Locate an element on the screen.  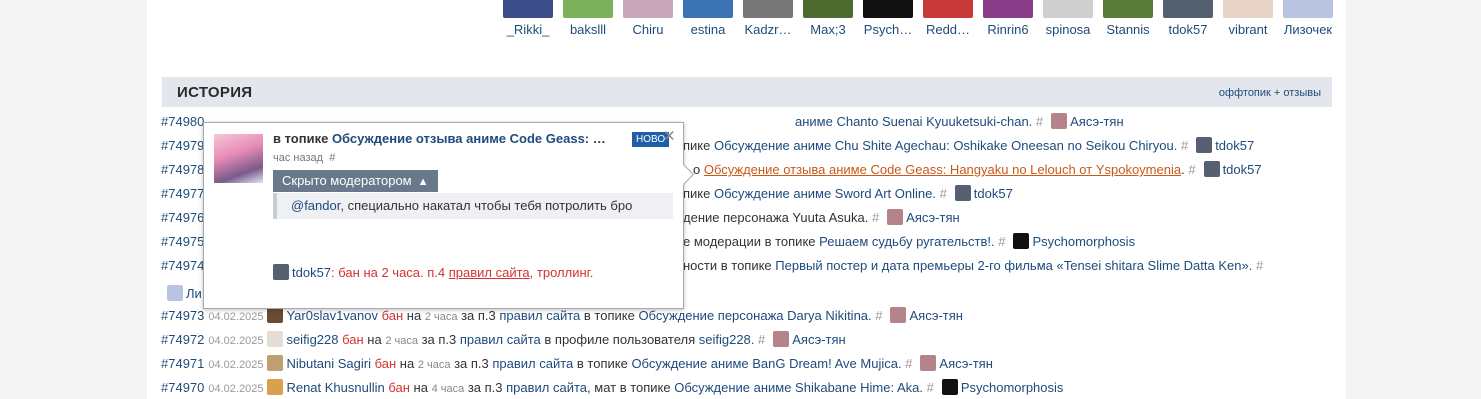
user-card: Лизочек is located at coordinates (1308, 18).